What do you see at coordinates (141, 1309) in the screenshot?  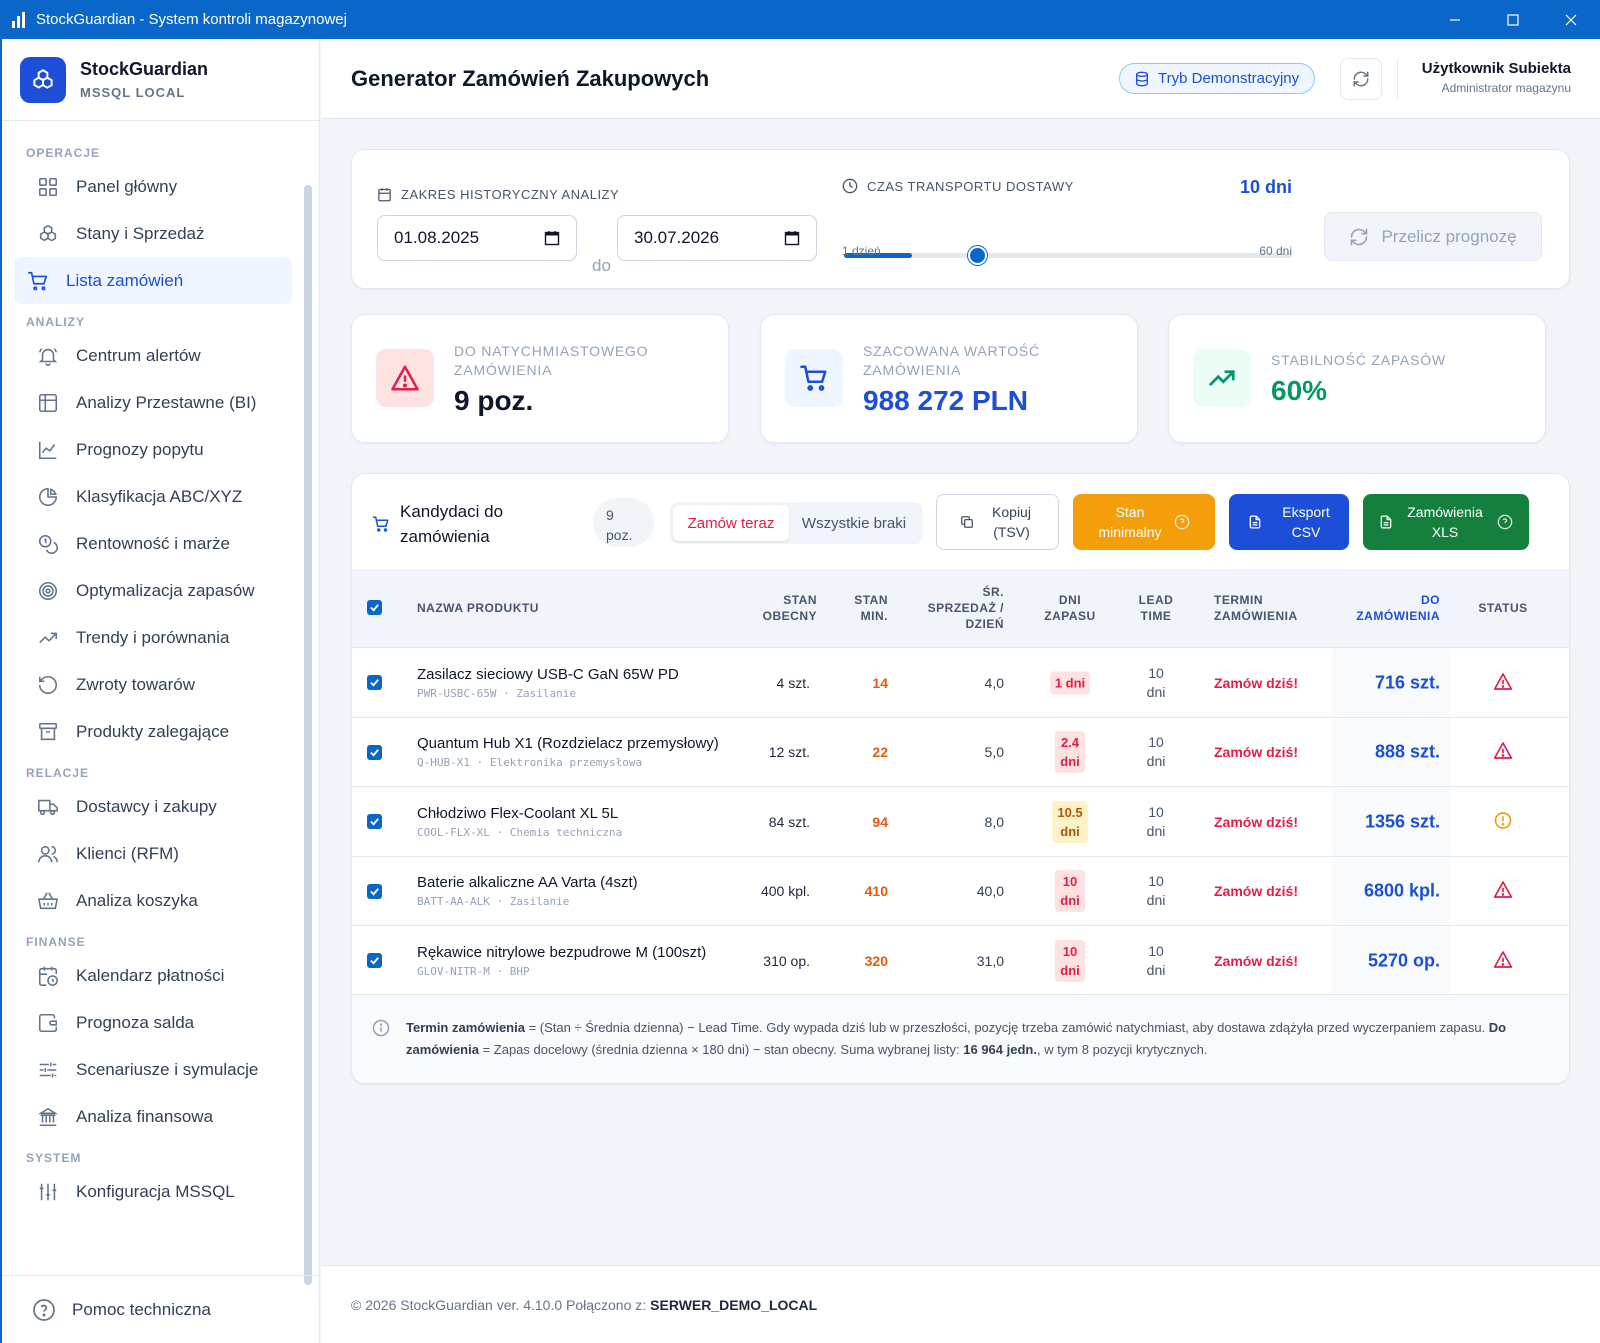 I see `help-label: Pomoc techniczna` at bounding box center [141, 1309].